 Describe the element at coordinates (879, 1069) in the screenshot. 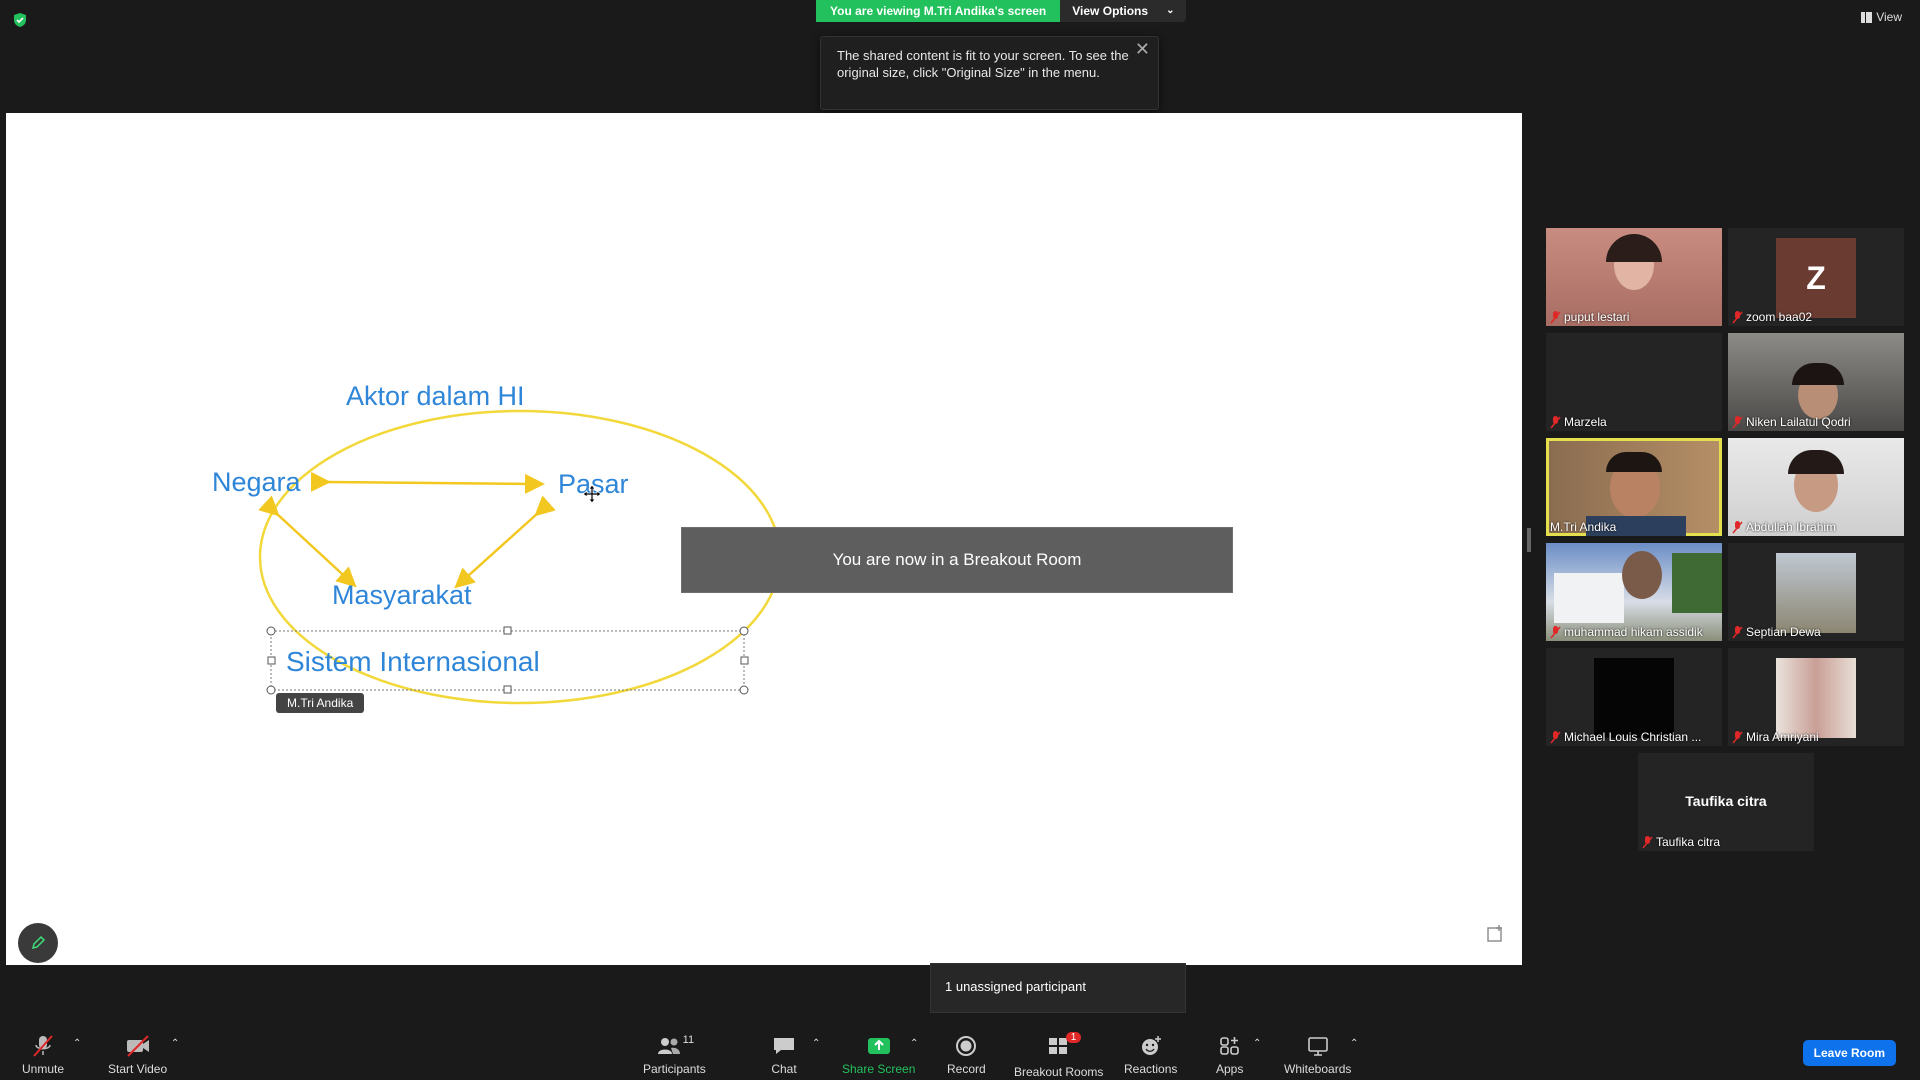

I see `share-screen-label: Share Screen` at that location.